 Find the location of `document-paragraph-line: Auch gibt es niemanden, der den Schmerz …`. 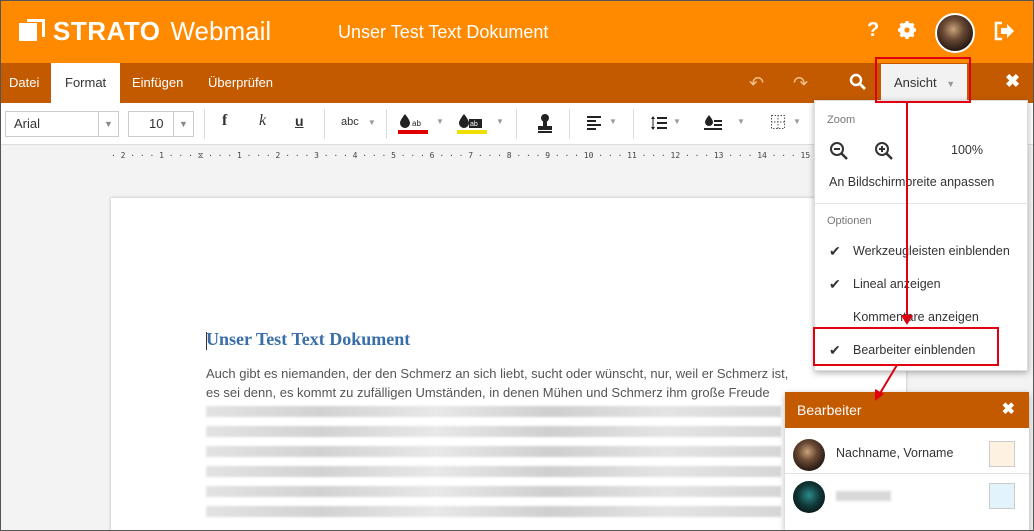

document-paragraph-line: Auch gibt es niemanden, der den Schmerz … is located at coordinates (497, 373).